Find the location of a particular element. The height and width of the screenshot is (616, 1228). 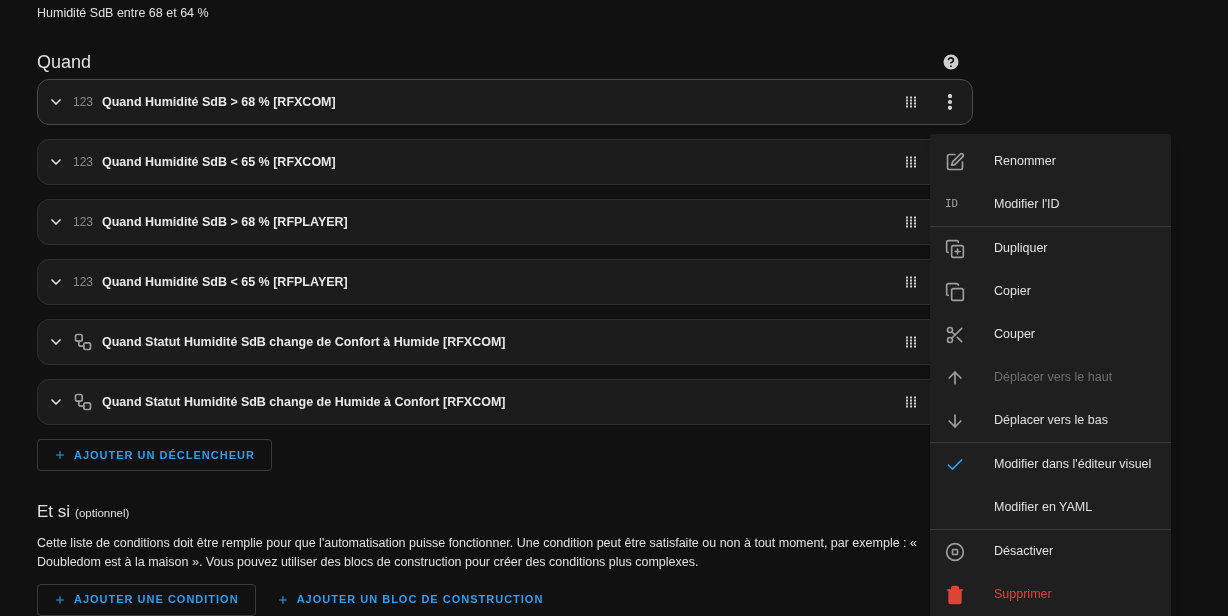

menu-item-label: Déplacer vers le bas is located at coordinates (1051, 421).